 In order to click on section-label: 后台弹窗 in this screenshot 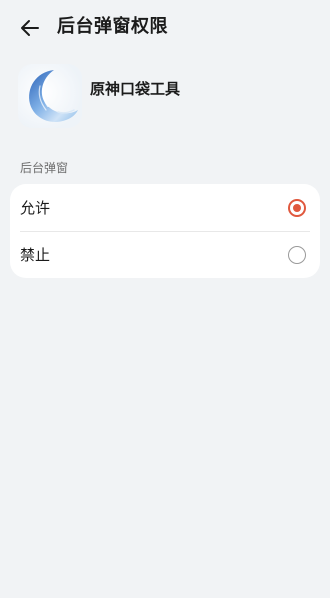, I will do `click(44, 168)`.